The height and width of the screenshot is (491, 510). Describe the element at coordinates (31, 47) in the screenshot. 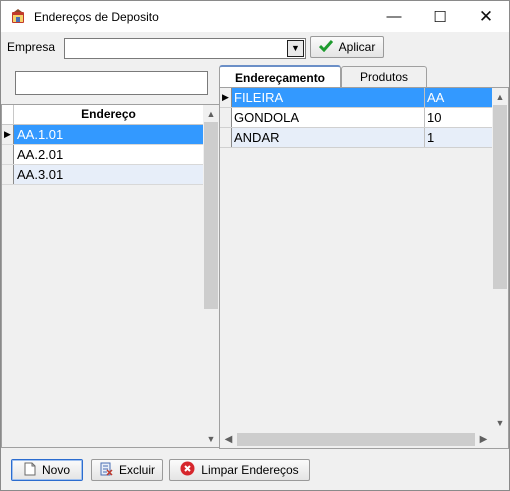

I see `empresa-label: Empresa` at that location.